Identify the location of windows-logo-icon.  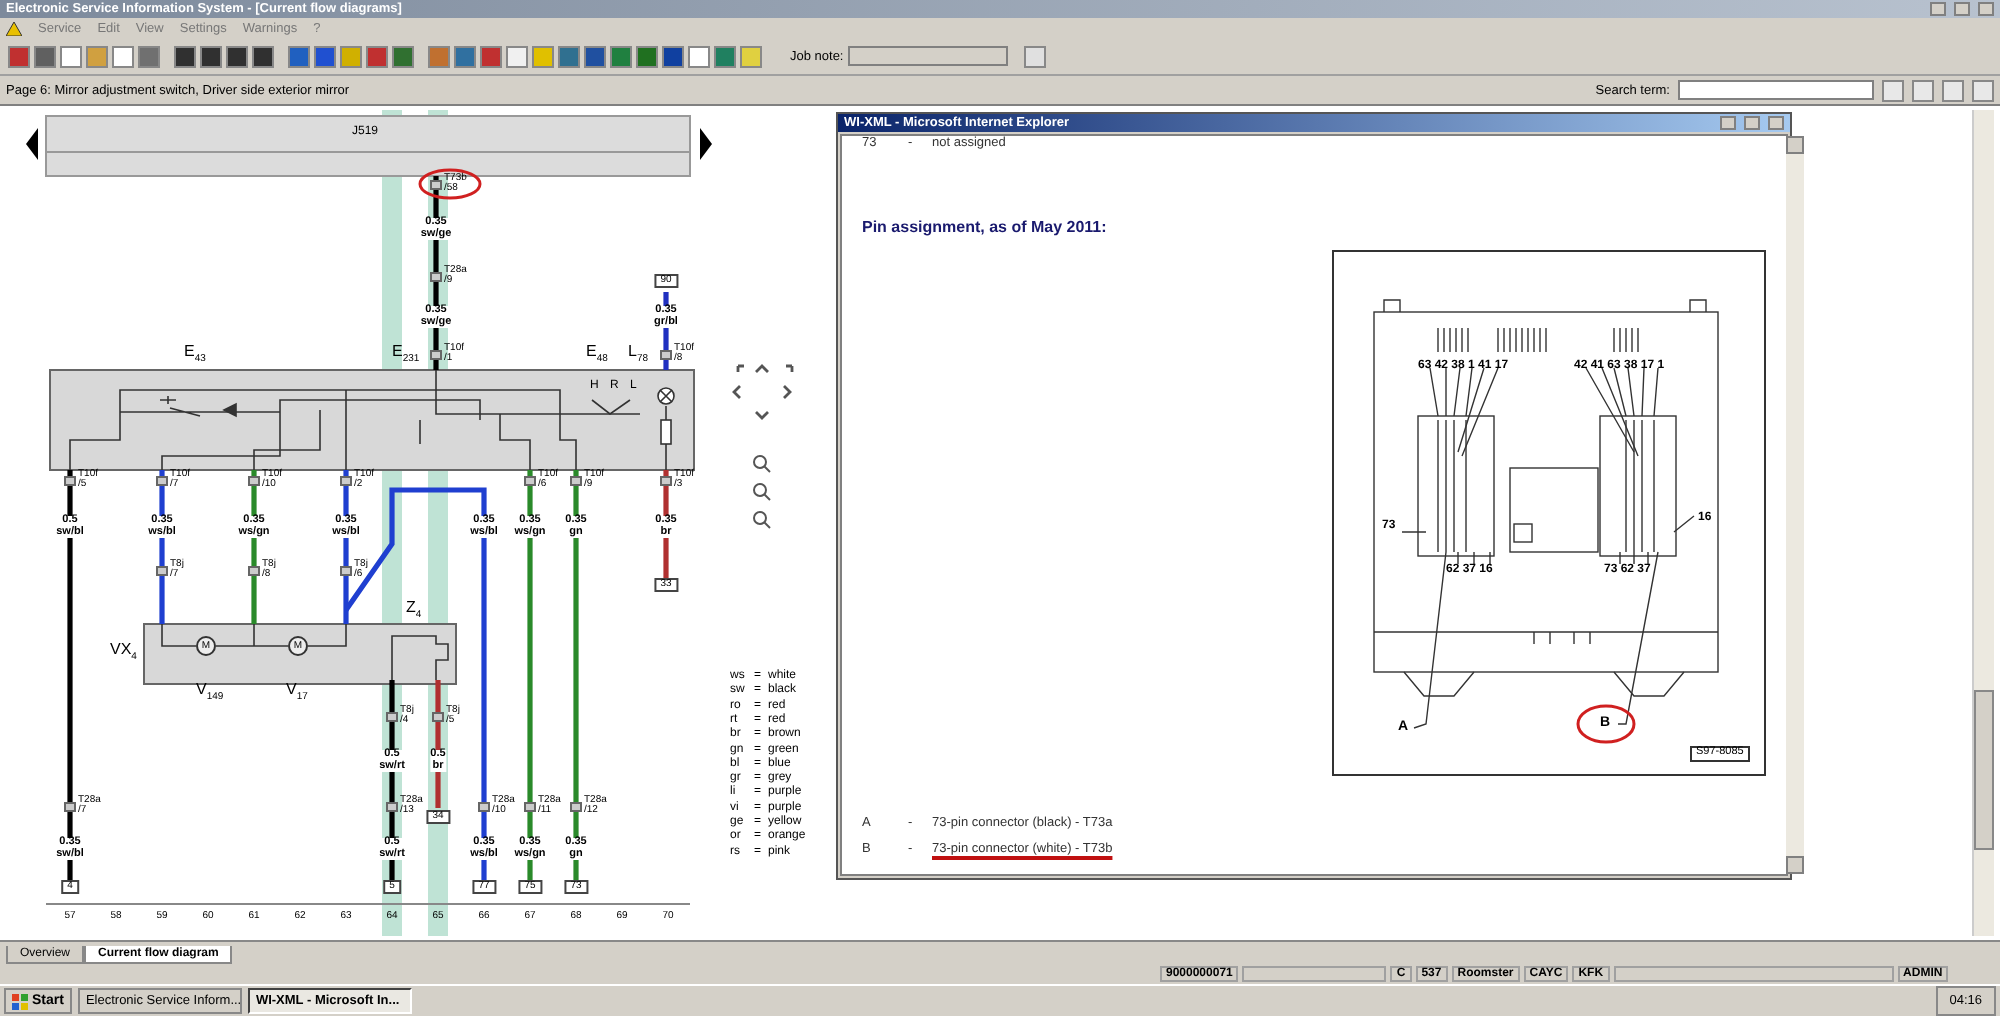
(20, 1001).